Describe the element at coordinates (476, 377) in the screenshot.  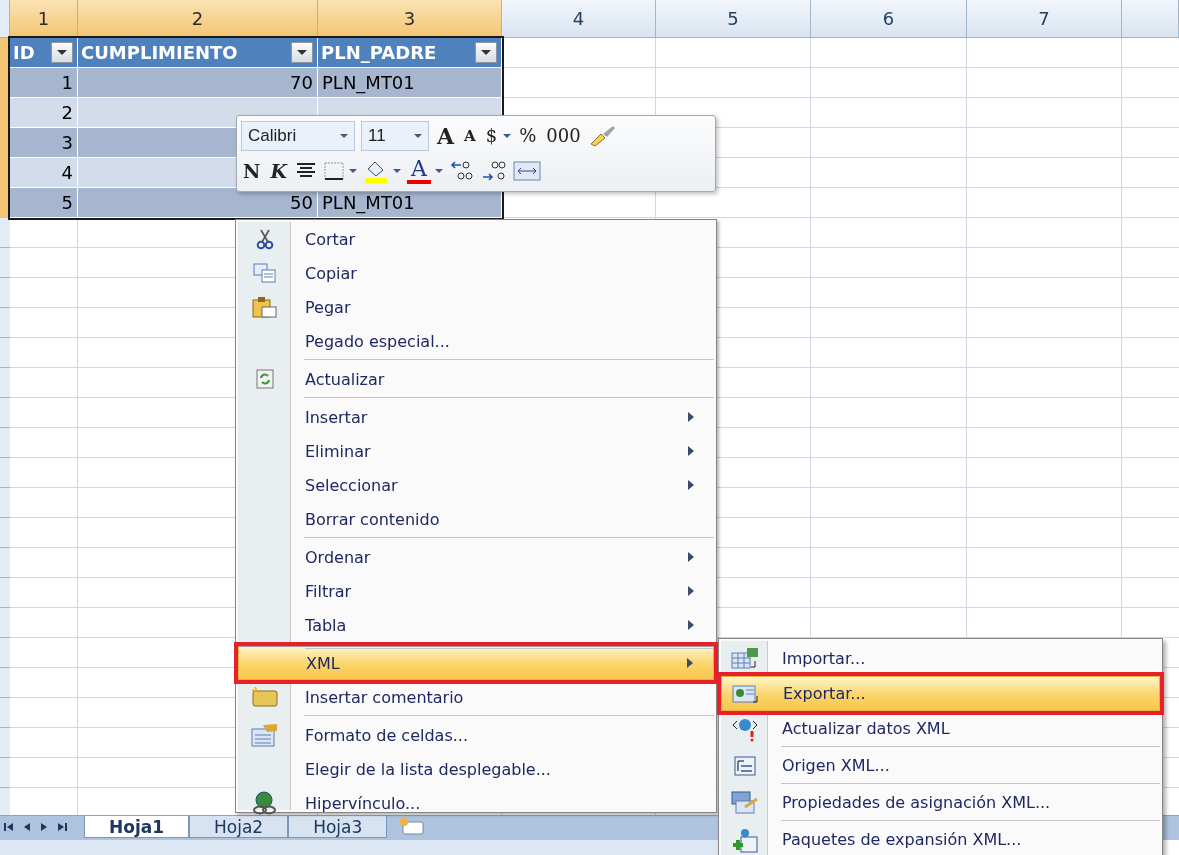
I see `menu-item: Actualizar` at that location.